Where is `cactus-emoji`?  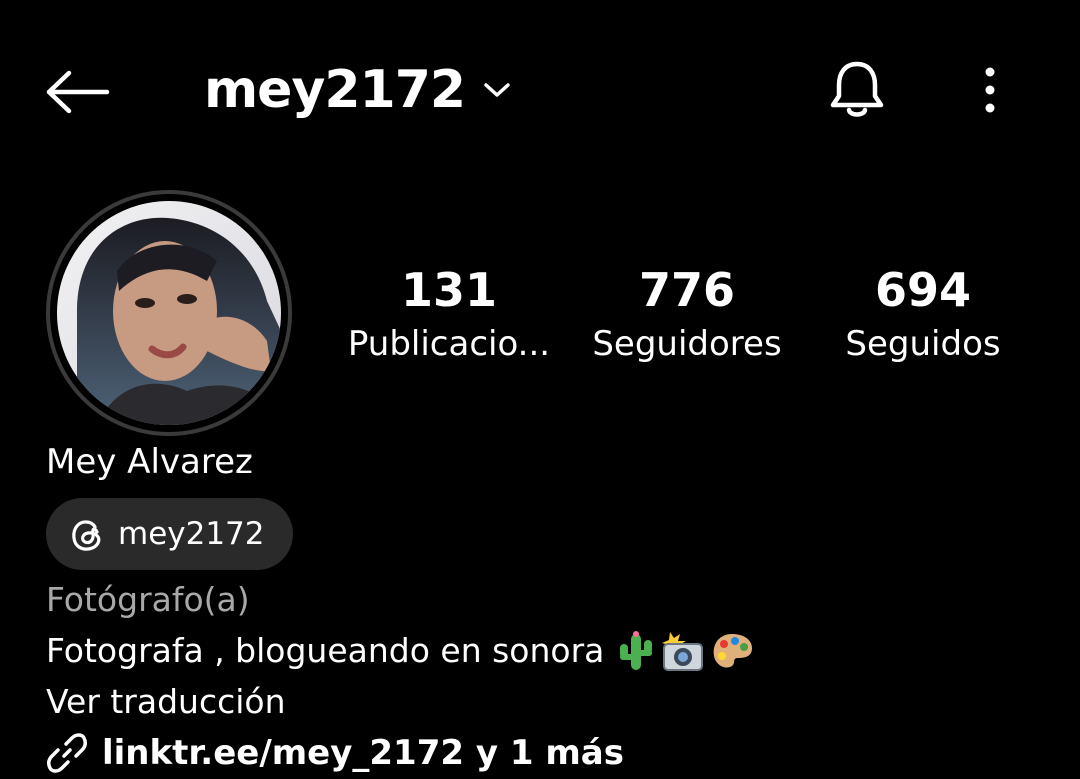
cactus-emoji is located at coordinates (636, 650).